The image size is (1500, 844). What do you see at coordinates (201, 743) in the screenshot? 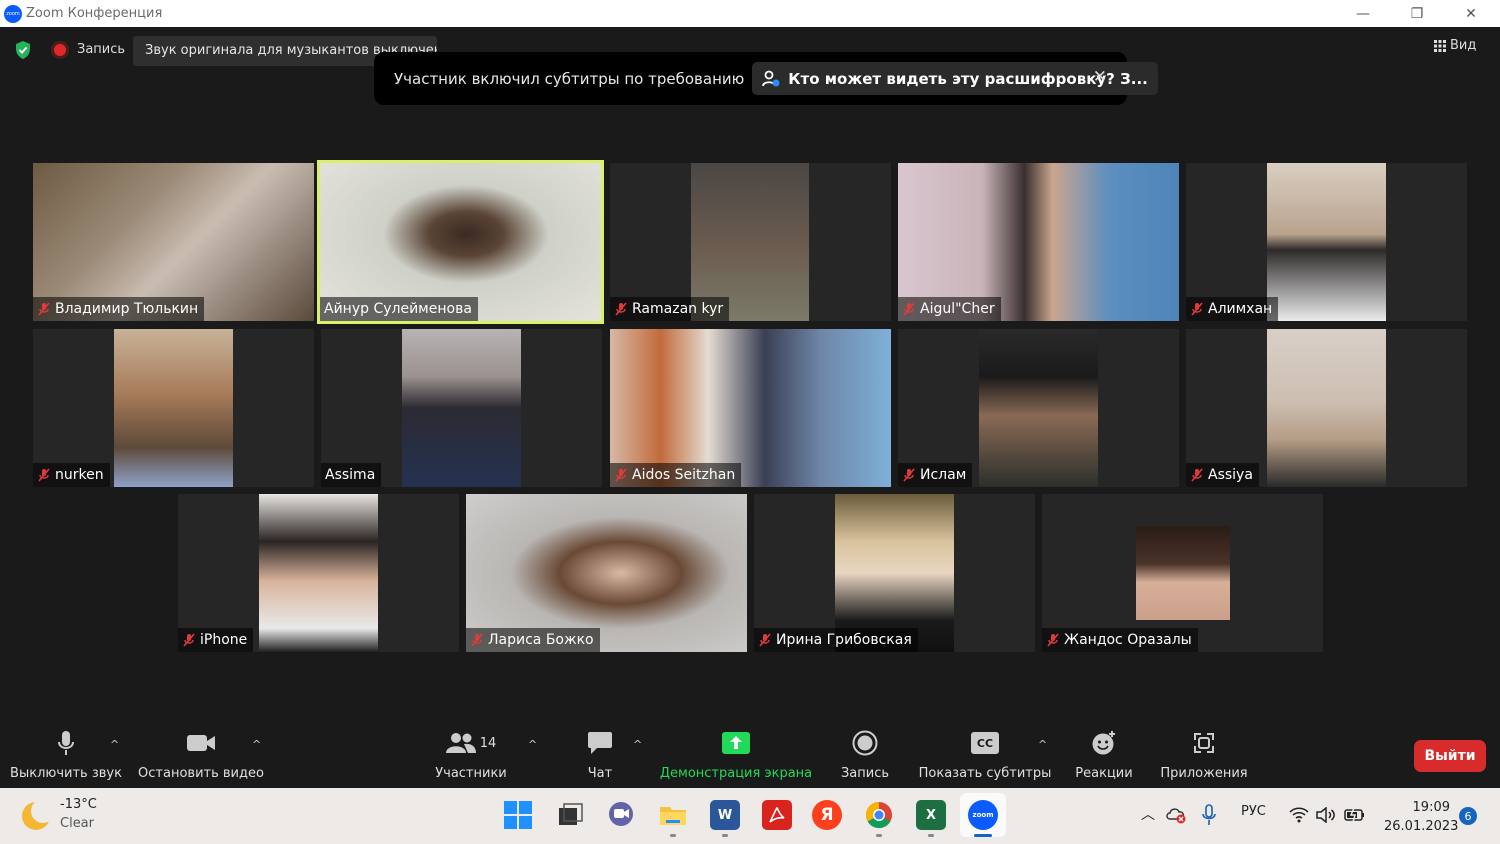
I see `video-camera-icon` at bounding box center [201, 743].